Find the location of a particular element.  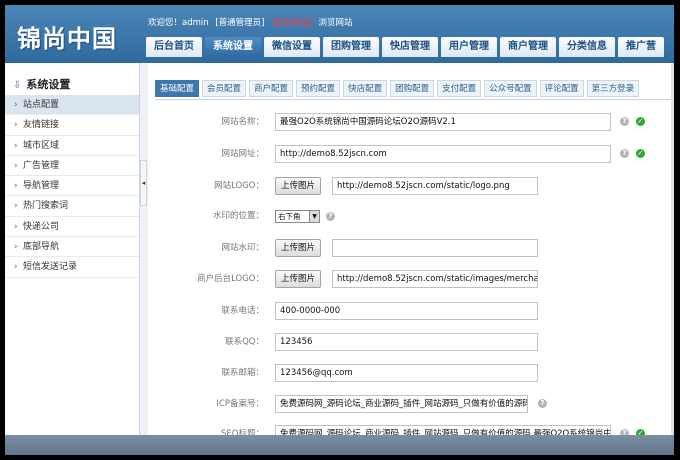

icp-input: 免费源码网_源码论坛_商业源码_插件_网站源码_只做有价值的源码 最 is located at coordinates (401, 404).